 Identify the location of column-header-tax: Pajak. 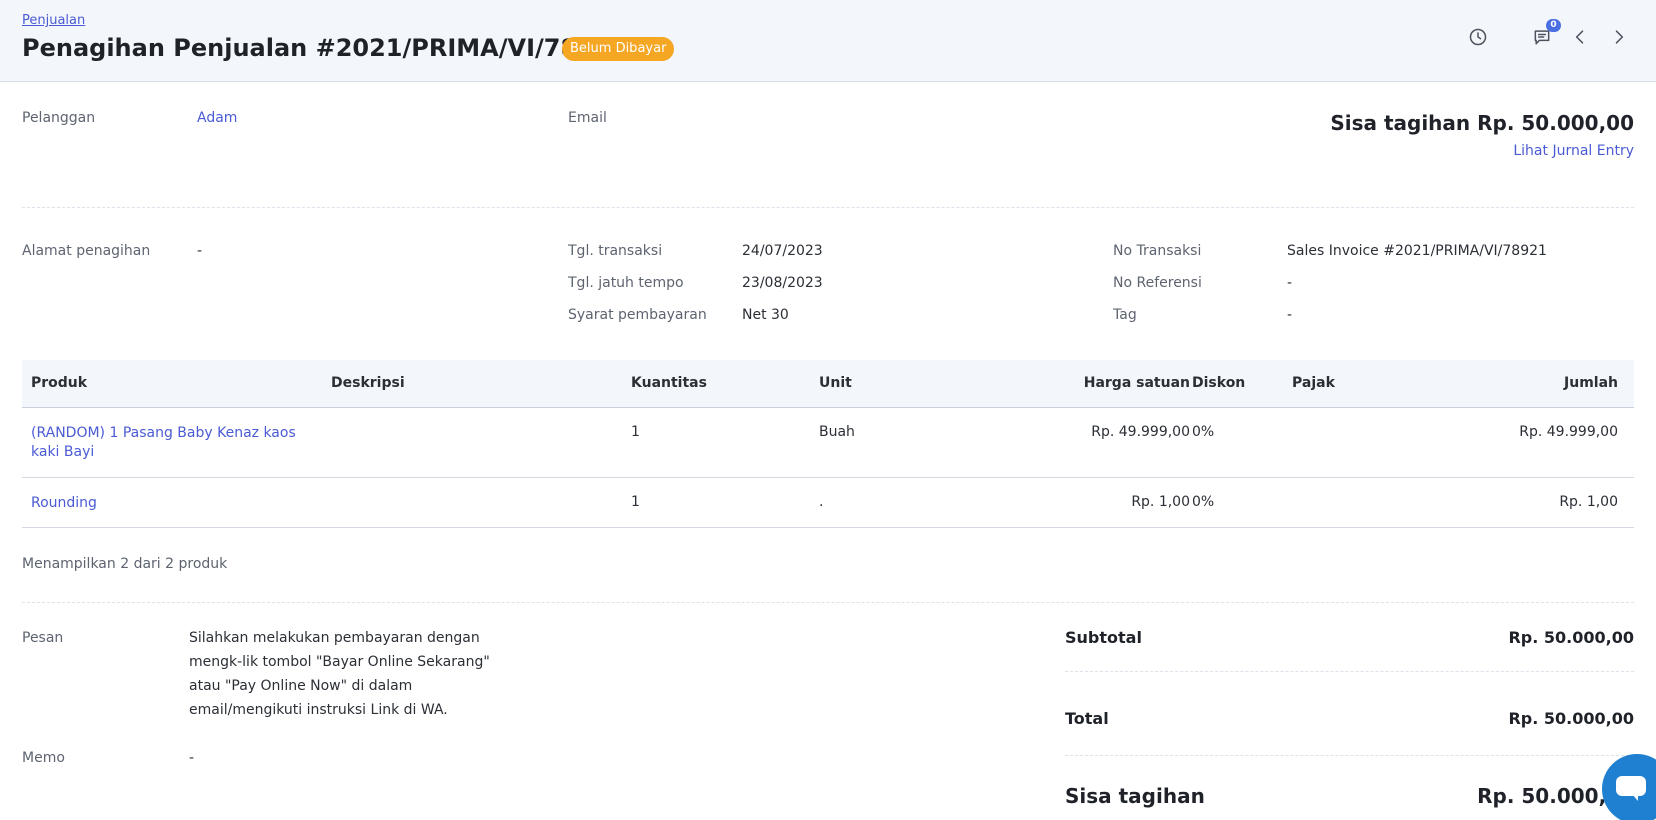
(1313, 383).